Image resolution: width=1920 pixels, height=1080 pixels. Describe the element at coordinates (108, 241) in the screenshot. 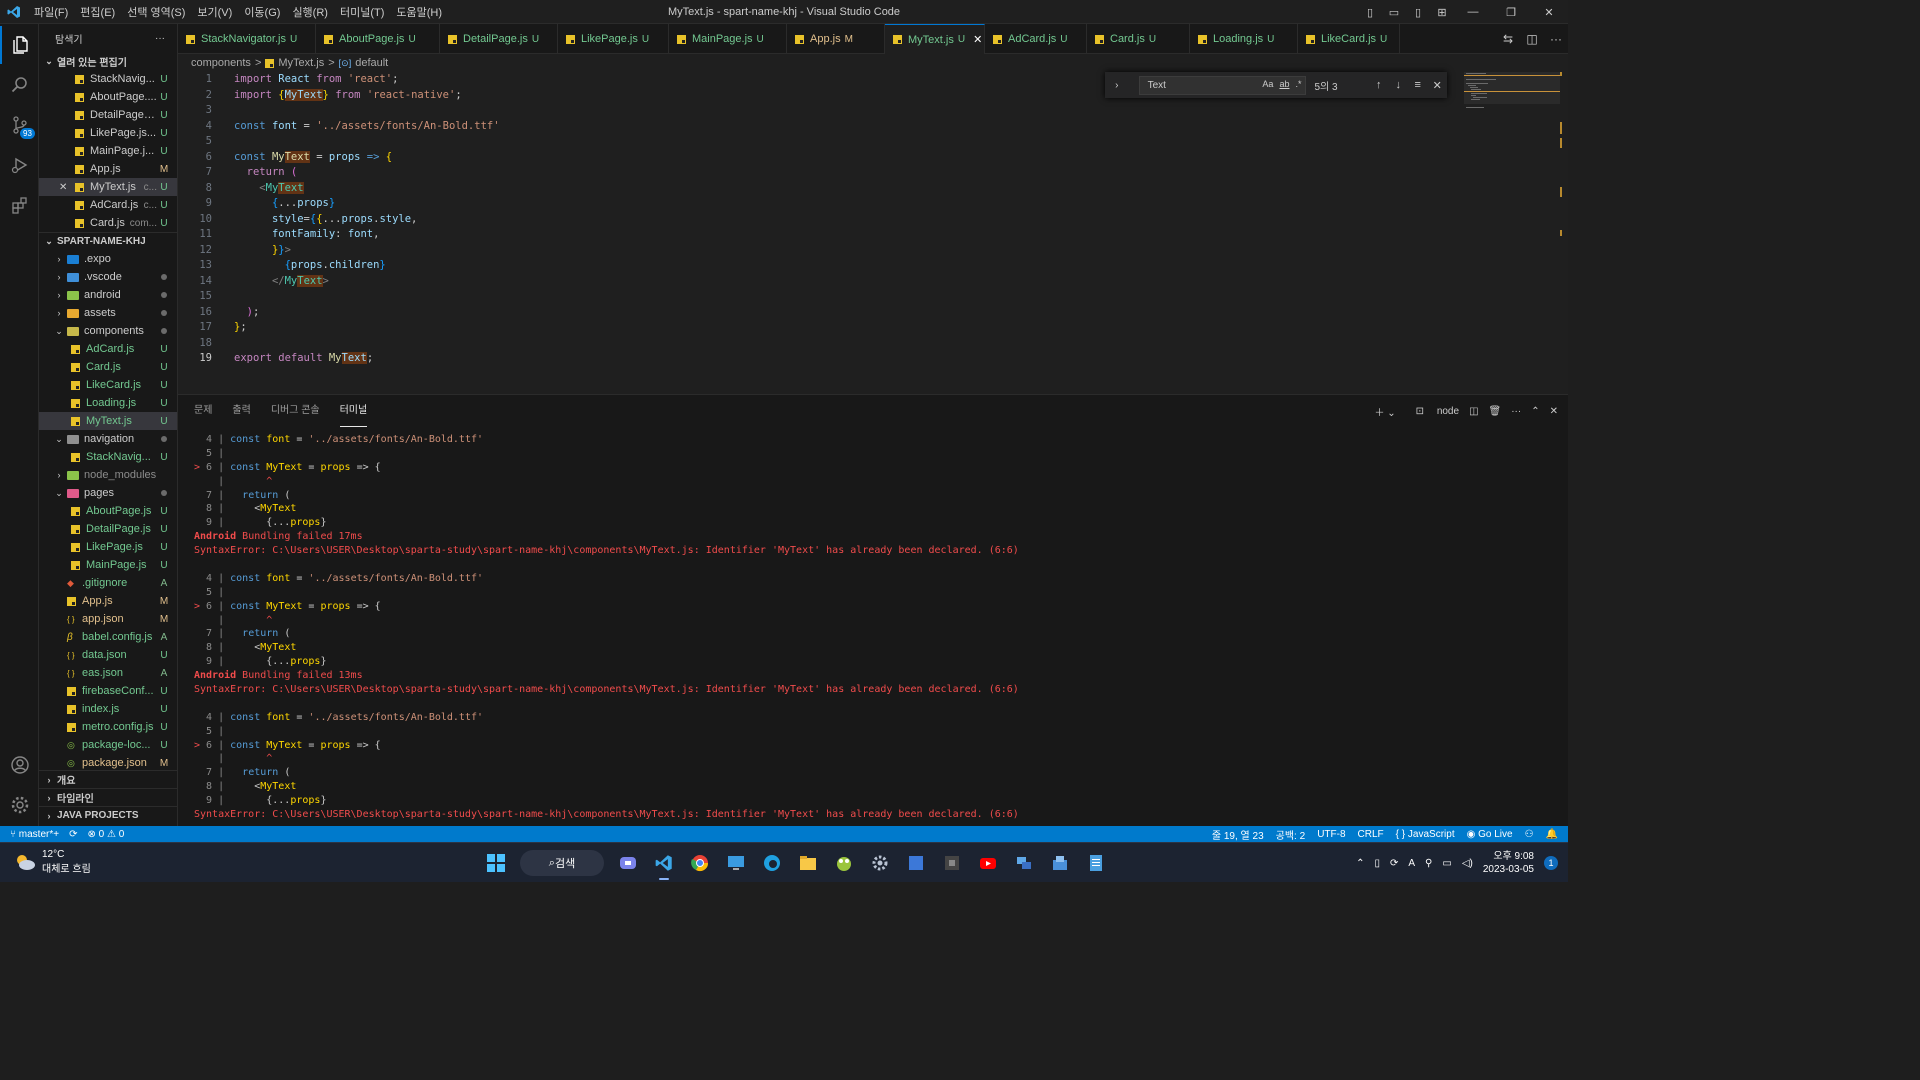

I see `project-section: ⌄ SPART-NAME-KHJ` at that location.